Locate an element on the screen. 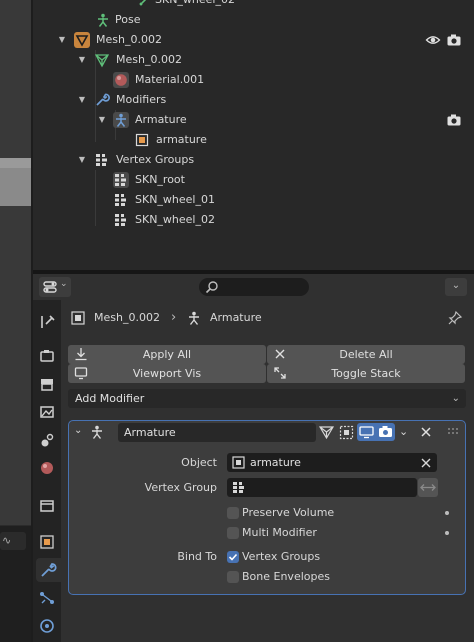  outliner-row-mesh-object: ▼ Mesh_0.002 is located at coordinates (253, 40).